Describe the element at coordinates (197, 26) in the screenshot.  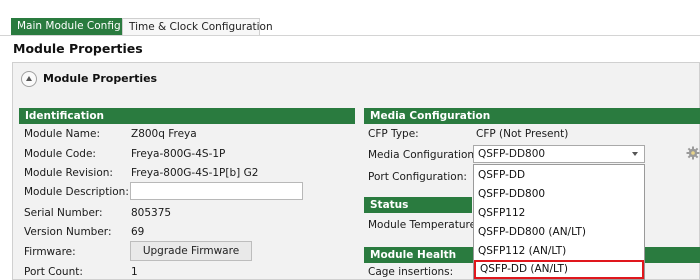
I see `tab-time-clock-configuration: Time & Clock Configuration` at that location.